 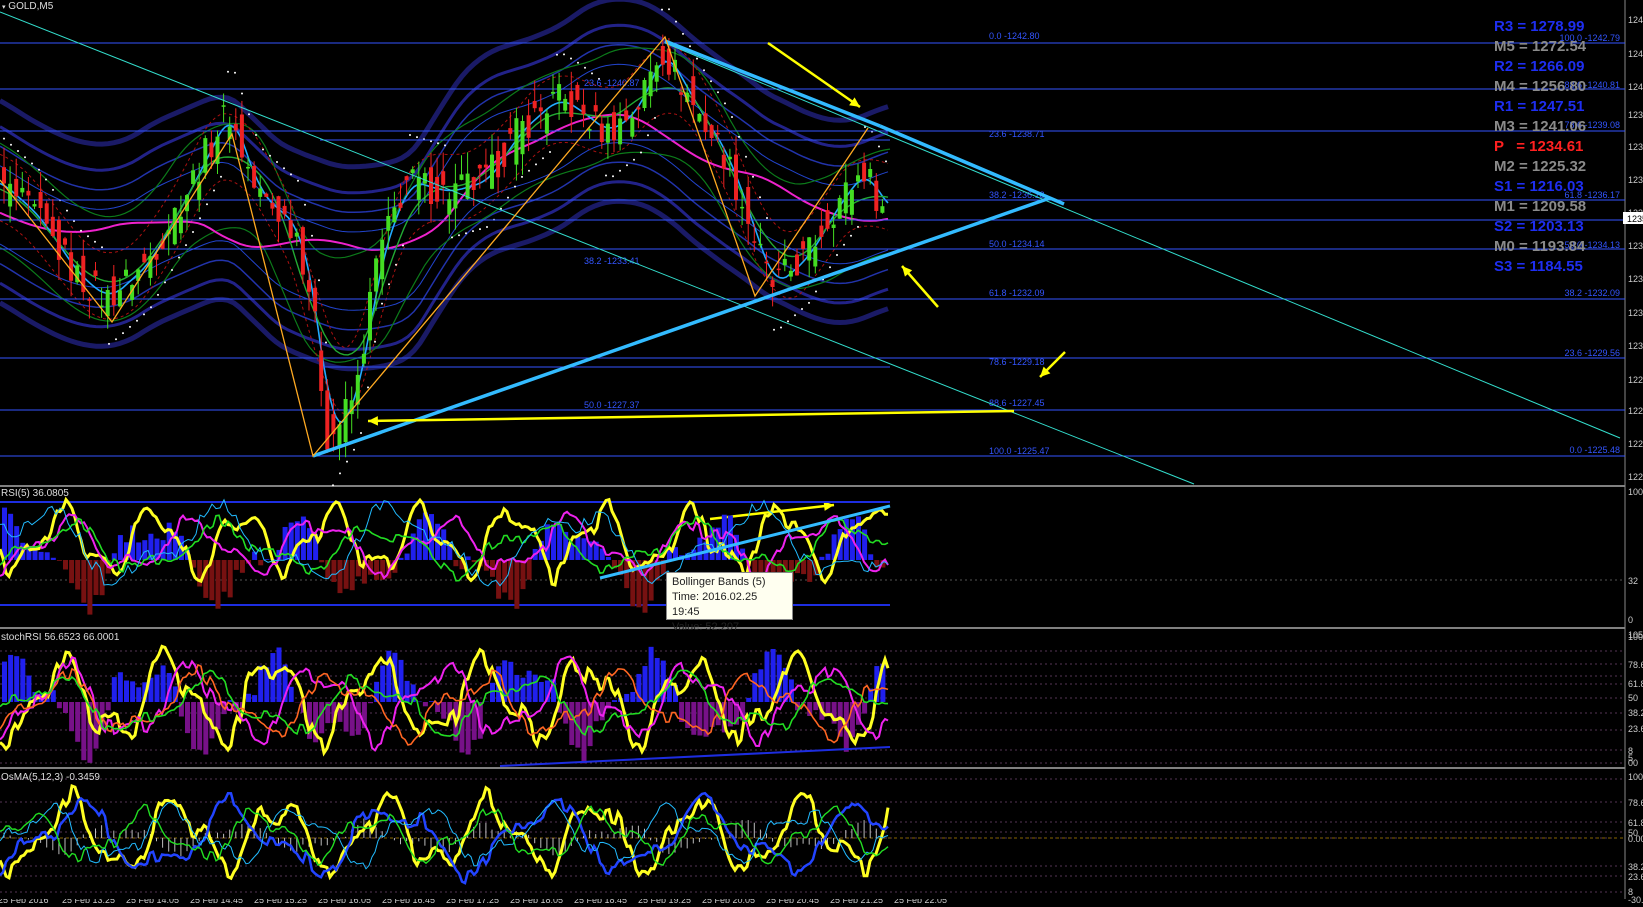 I want to click on osma-axis-label: 78.6, so click(x=1635, y=803).